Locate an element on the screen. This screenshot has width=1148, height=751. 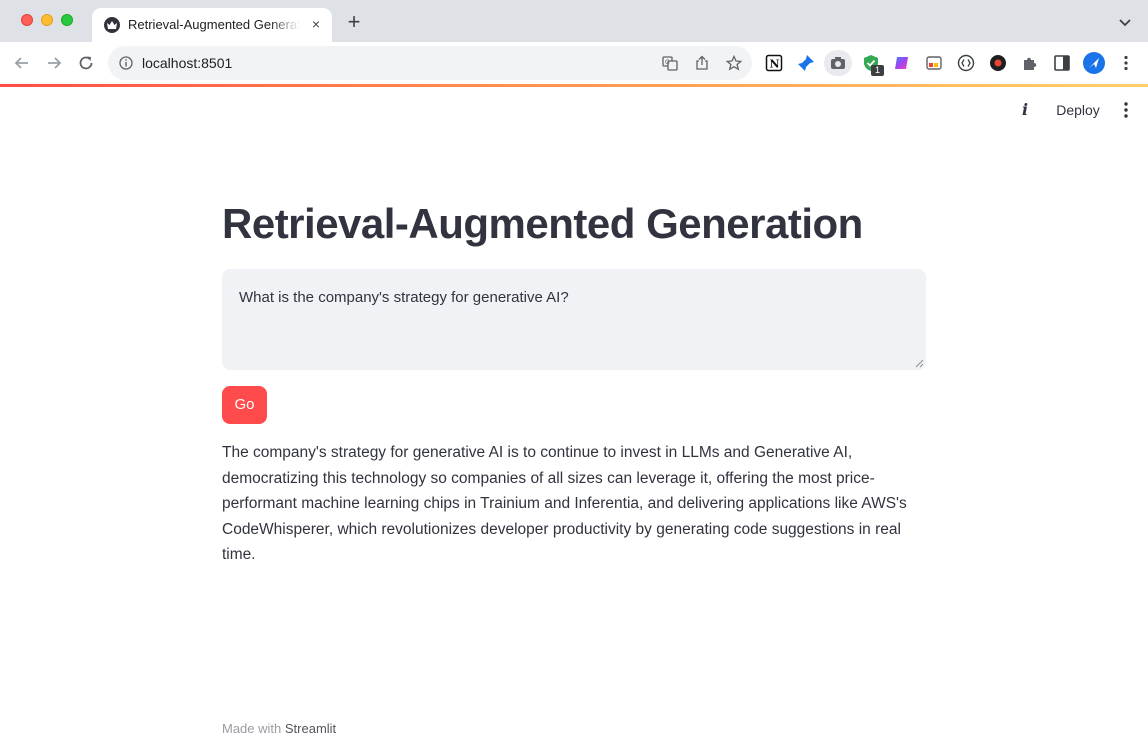
notion-extension-icon: N is located at coordinates (774, 63).